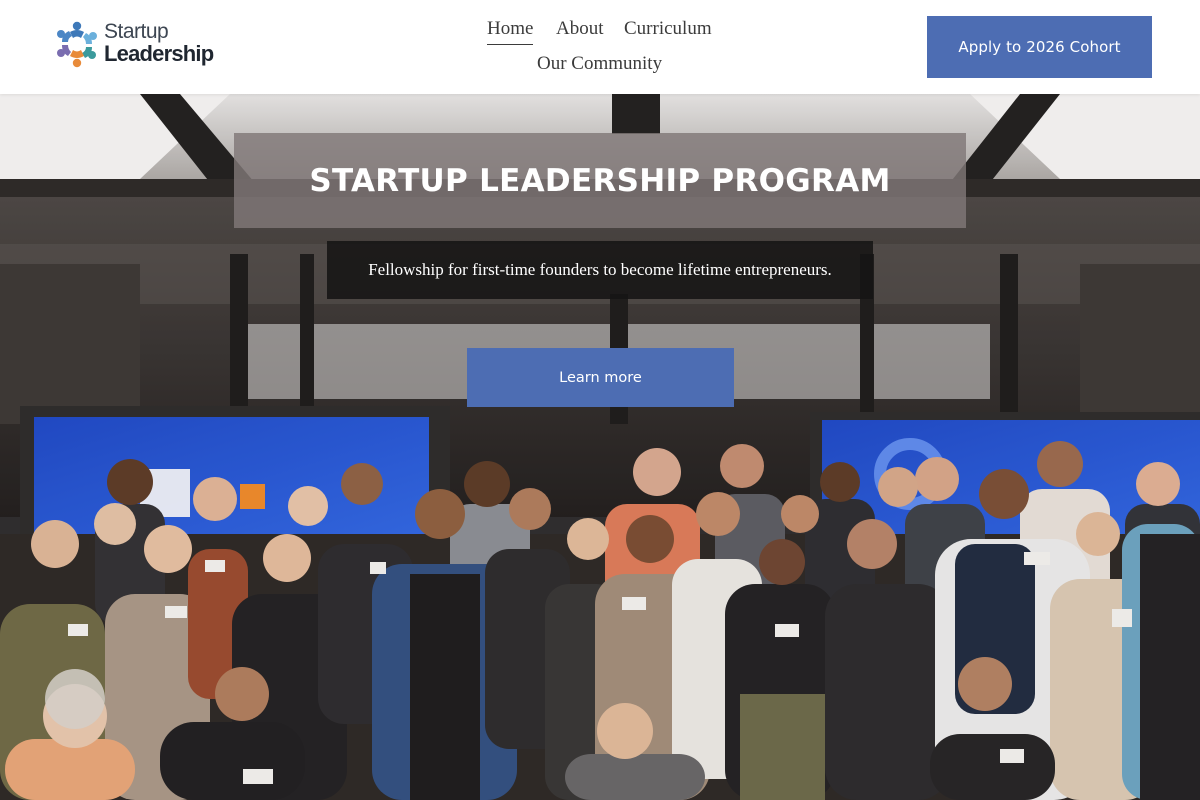 Image resolution: width=1200 pixels, height=800 pixels. Describe the element at coordinates (77, 44) in the screenshot. I see `logo-icon` at that location.